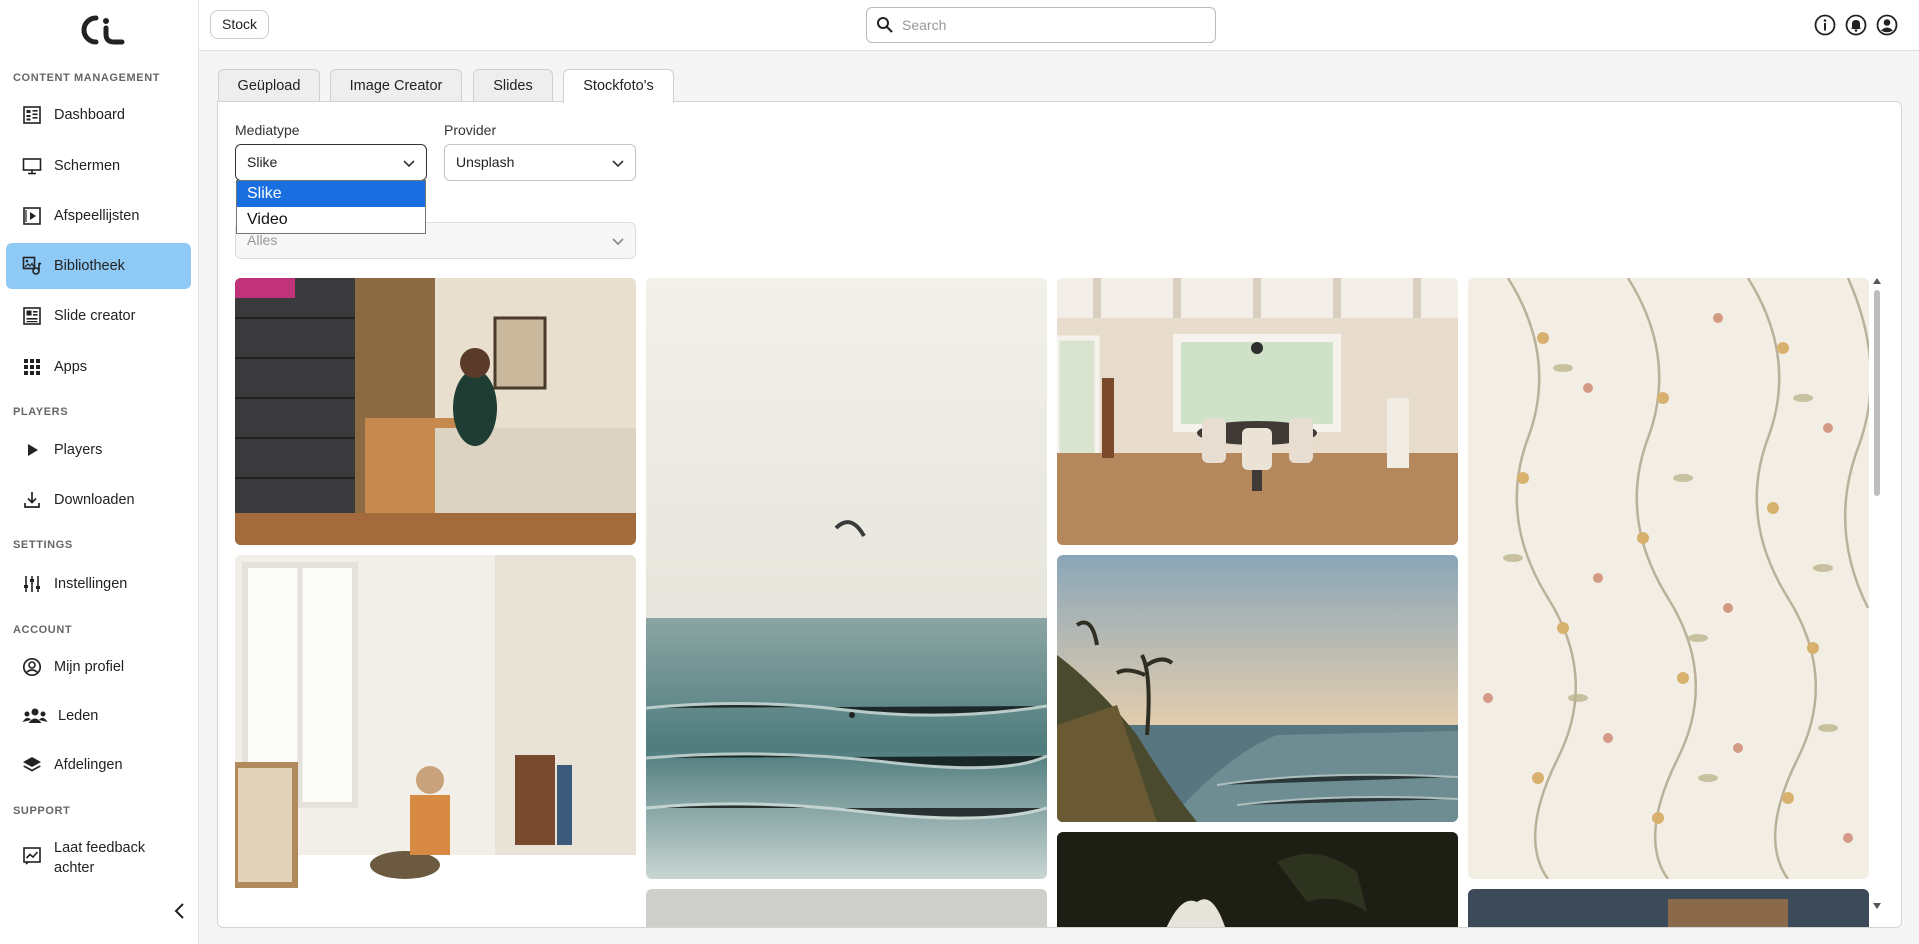 The image size is (1919, 944). What do you see at coordinates (32, 266) in the screenshot?
I see `media-library-icon` at bounding box center [32, 266].